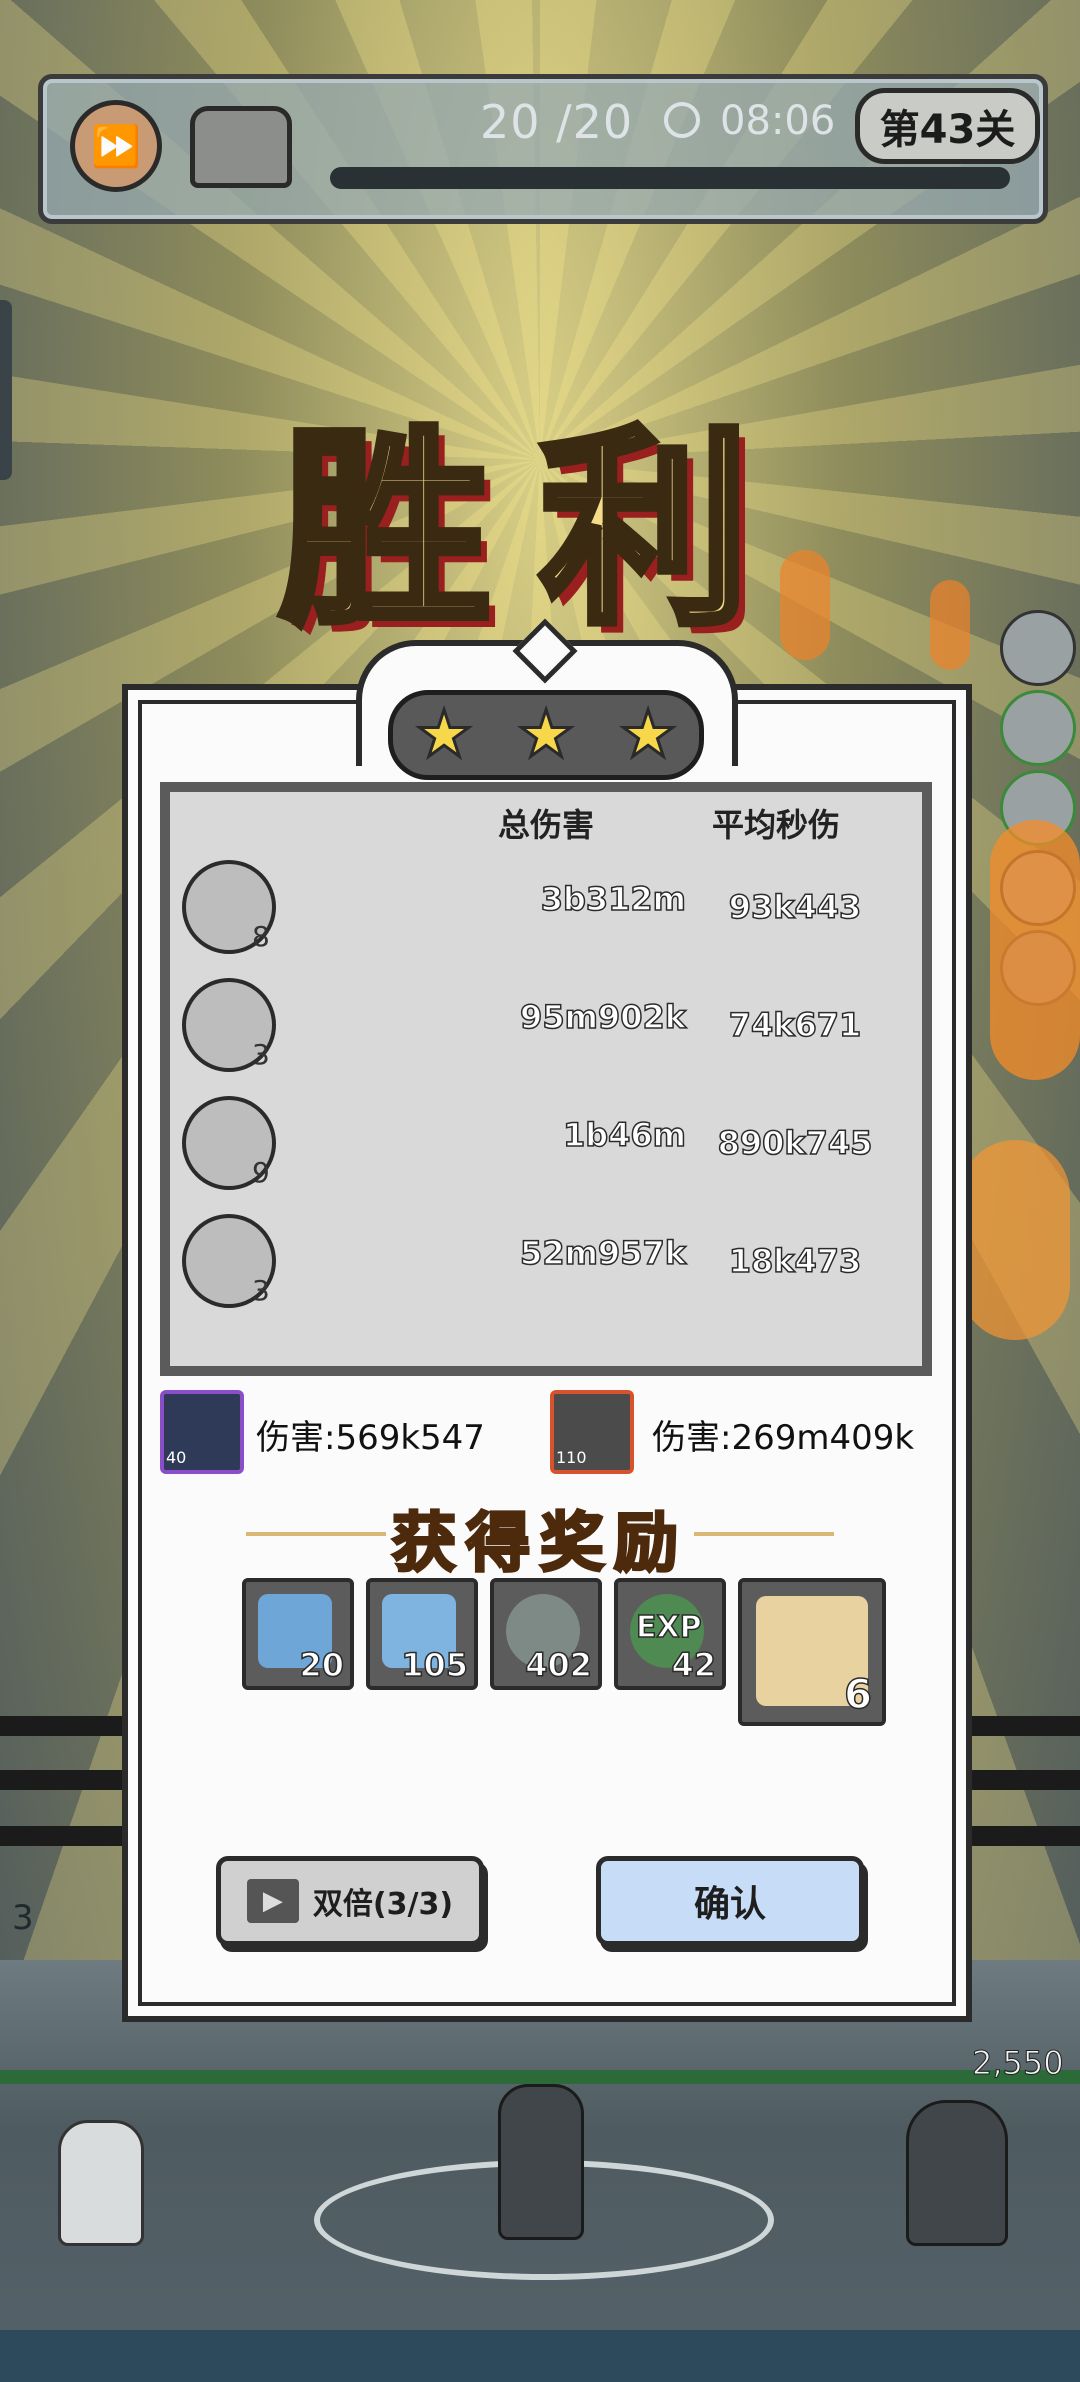  I want to click on fast-forward-icon: ⏩, so click(116, 146).